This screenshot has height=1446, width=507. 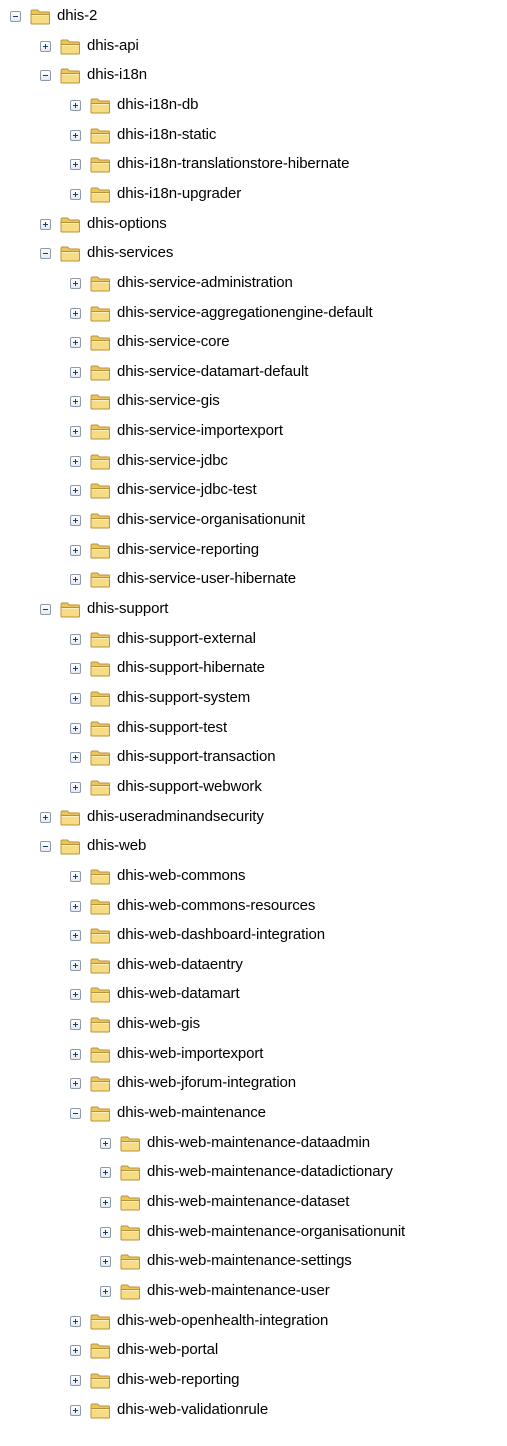 I want to click on tree-node: dhis-web-maintenance-dataadmin, so click(x=235, y=1143).